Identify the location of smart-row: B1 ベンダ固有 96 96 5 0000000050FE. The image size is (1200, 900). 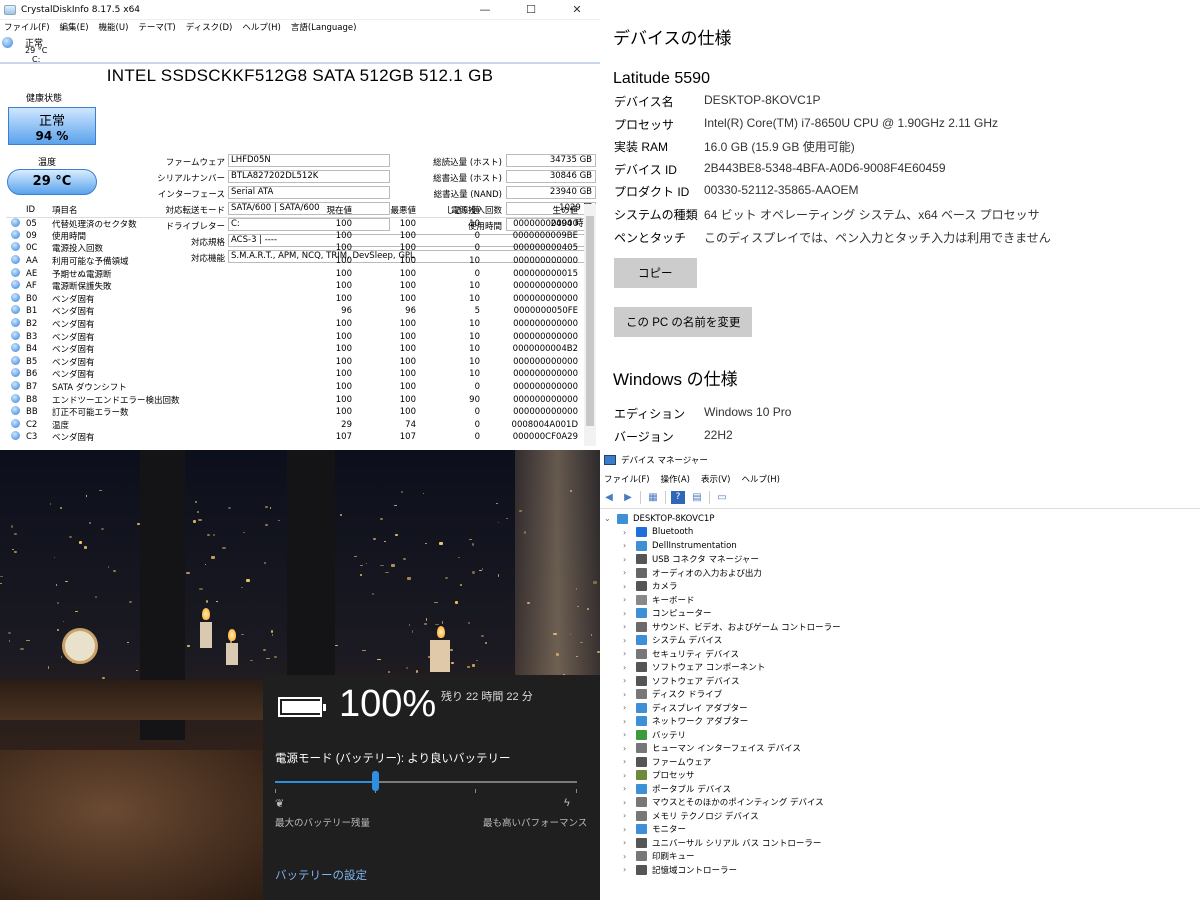
(294, 311).